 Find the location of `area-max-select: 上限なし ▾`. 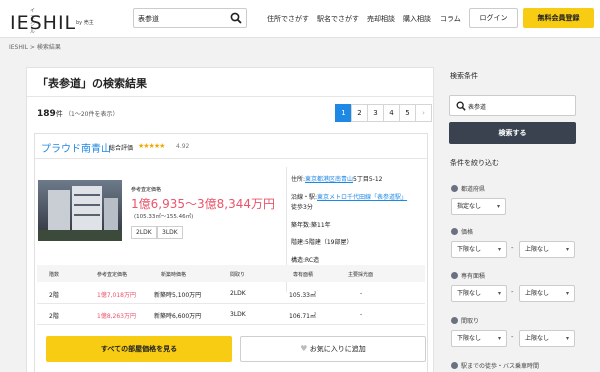

area-max-select: 上限なし ▾ is located at coordinates (547, 293).